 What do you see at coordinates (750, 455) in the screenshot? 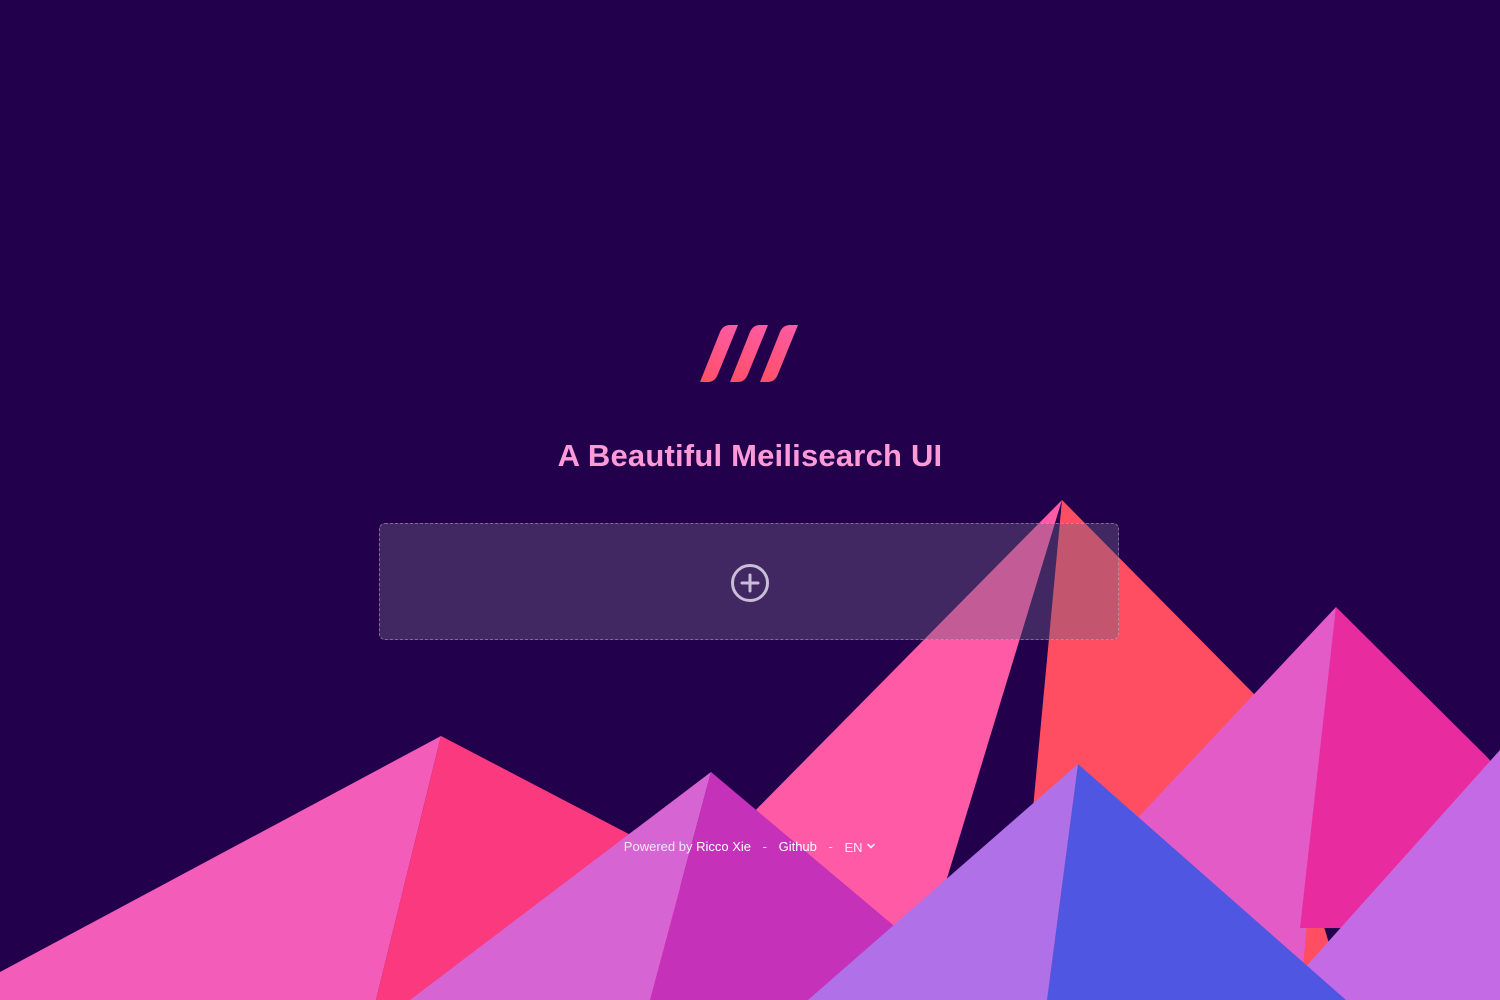
I see `page-title: A Beautiful Meilisearch UI` at bounding box center [750, 455].